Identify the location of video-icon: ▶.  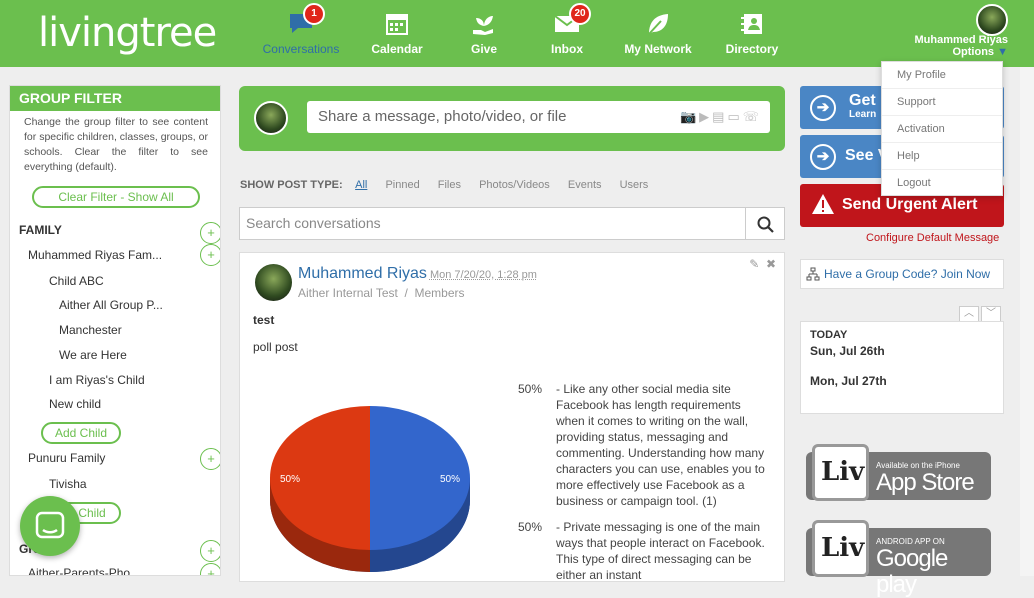
(705, 116).